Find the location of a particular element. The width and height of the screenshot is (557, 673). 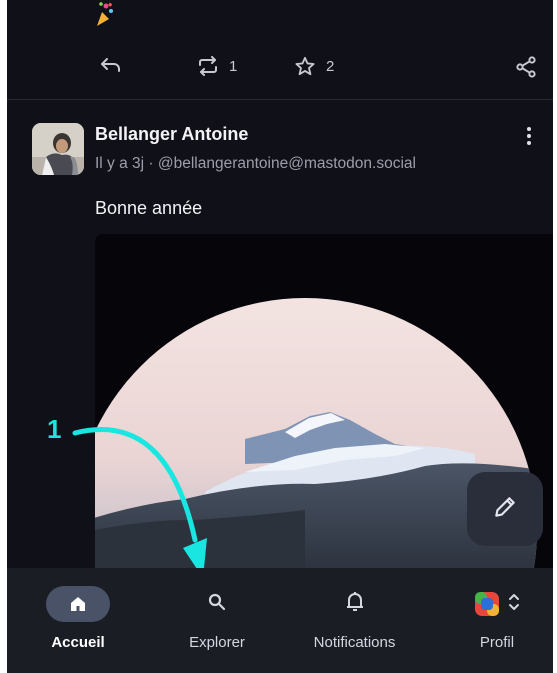

party-popper-icon is located at coordinates (104, 14).